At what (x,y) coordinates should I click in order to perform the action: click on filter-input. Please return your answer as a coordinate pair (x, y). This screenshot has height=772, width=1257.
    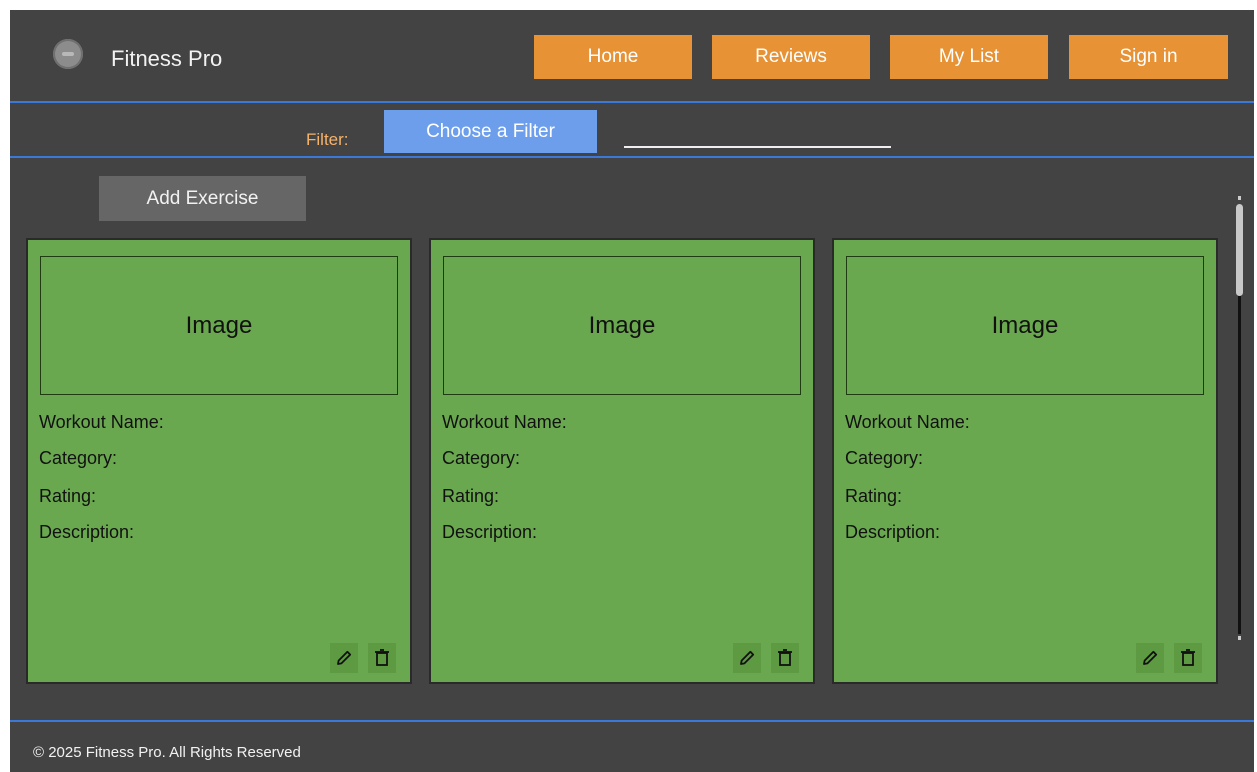
    Looking at the image, I should click on (757, 129).